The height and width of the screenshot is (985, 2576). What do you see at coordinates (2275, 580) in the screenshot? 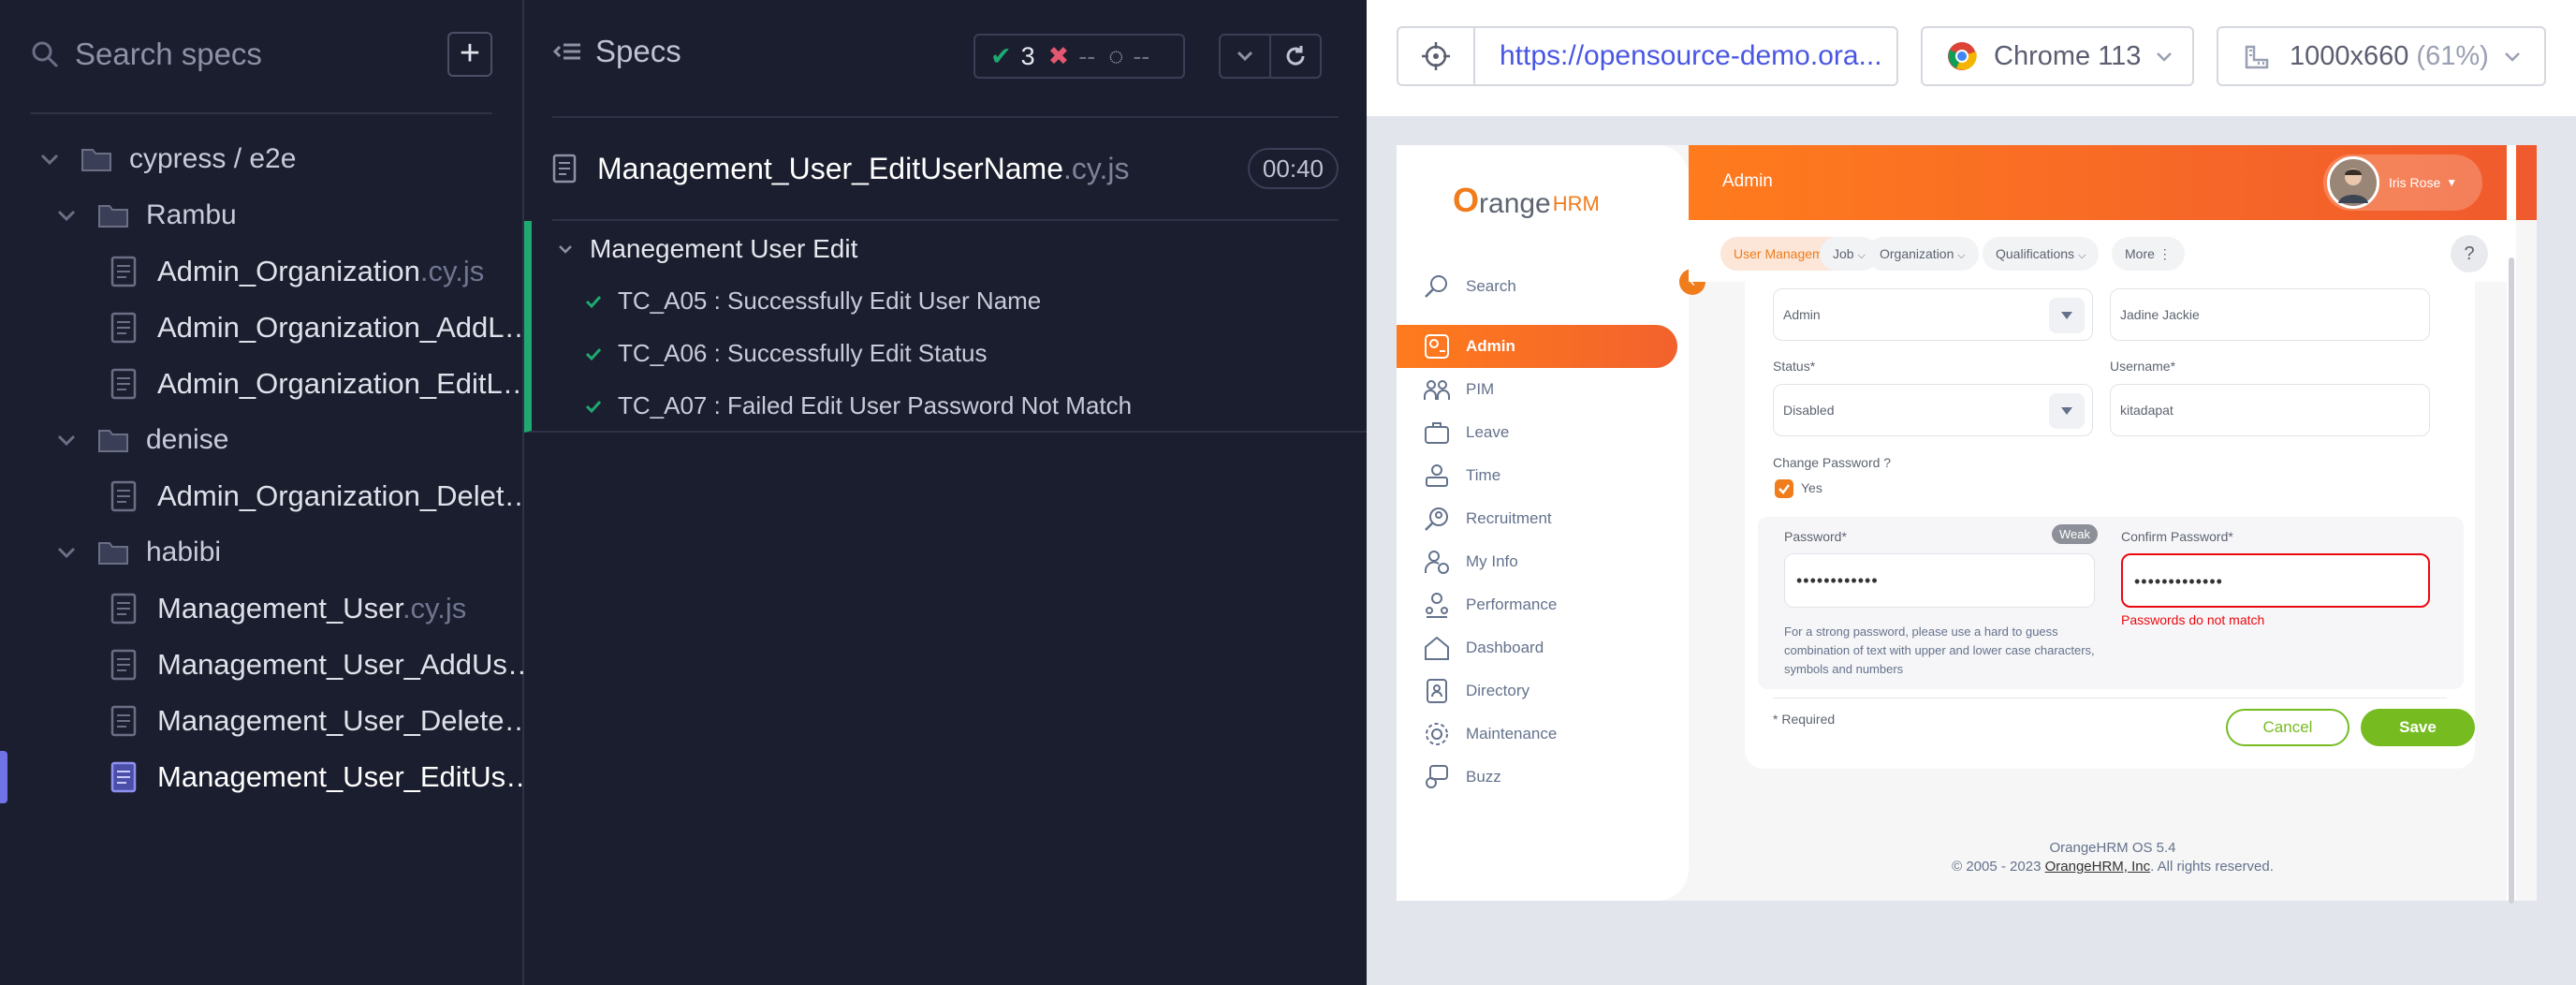
I see `confirm-password-input: •••••••••••••` at bounding box center [2275, 580].